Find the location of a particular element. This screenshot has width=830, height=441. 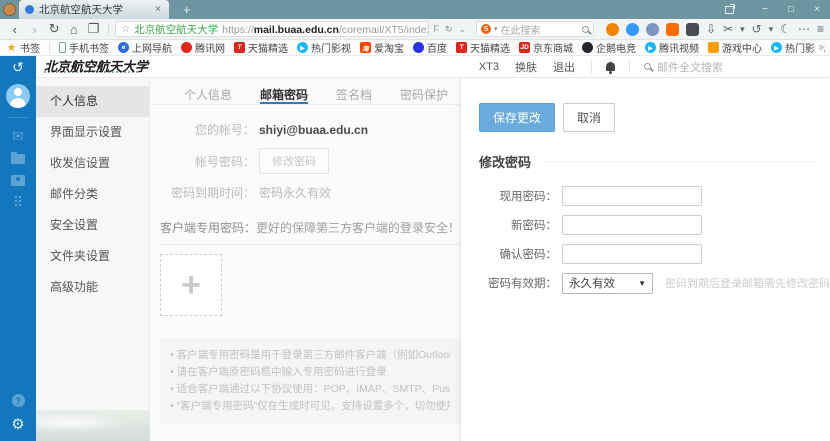

download-icon: ⇩ is located at coordinates (711, 29).